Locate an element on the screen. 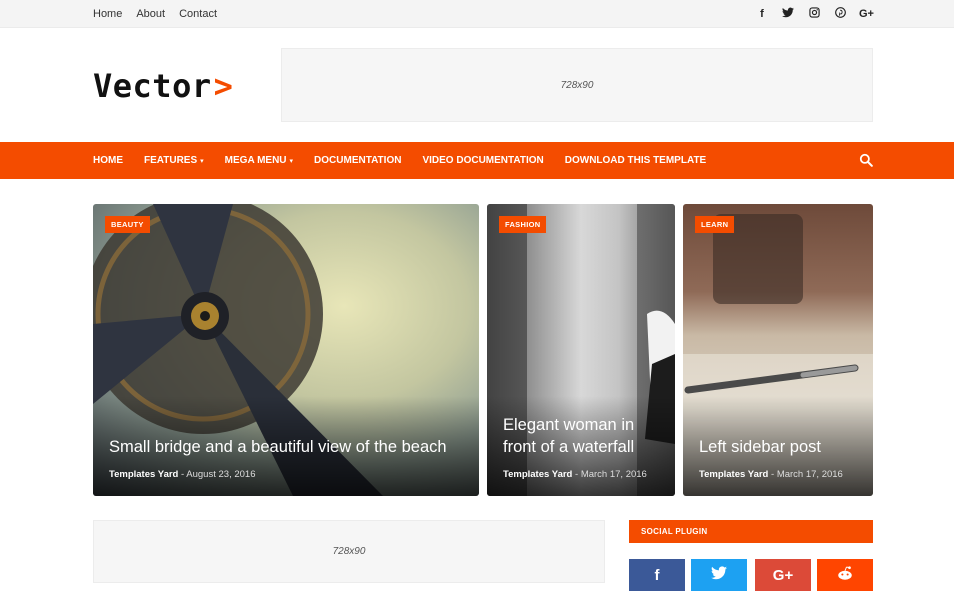 The width and height of the screenshot is (954, 600). reddit-share-button is located at coordinates (845, 575).